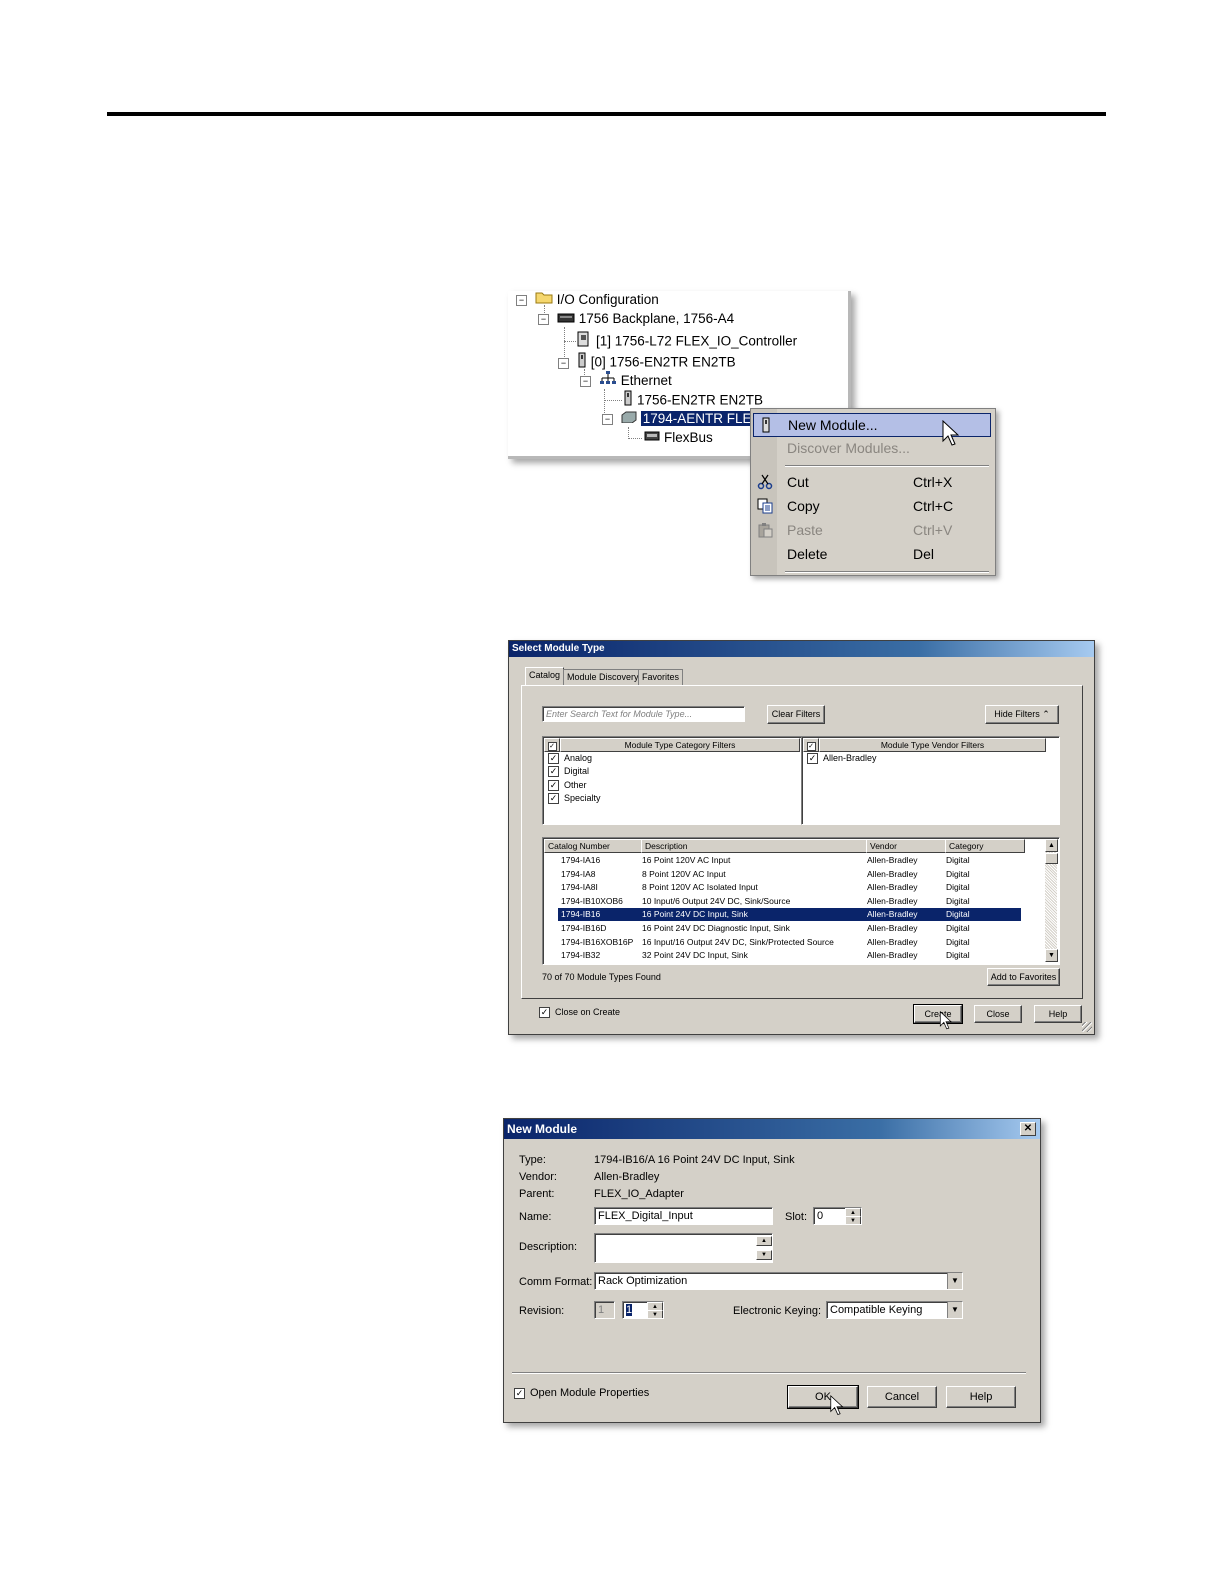 This screenshot has height=1584, width=1224. I want to click on tree-node-en2tr-slot0: − [0] 1756-EN2TR EN2TB, so click(647, 362).